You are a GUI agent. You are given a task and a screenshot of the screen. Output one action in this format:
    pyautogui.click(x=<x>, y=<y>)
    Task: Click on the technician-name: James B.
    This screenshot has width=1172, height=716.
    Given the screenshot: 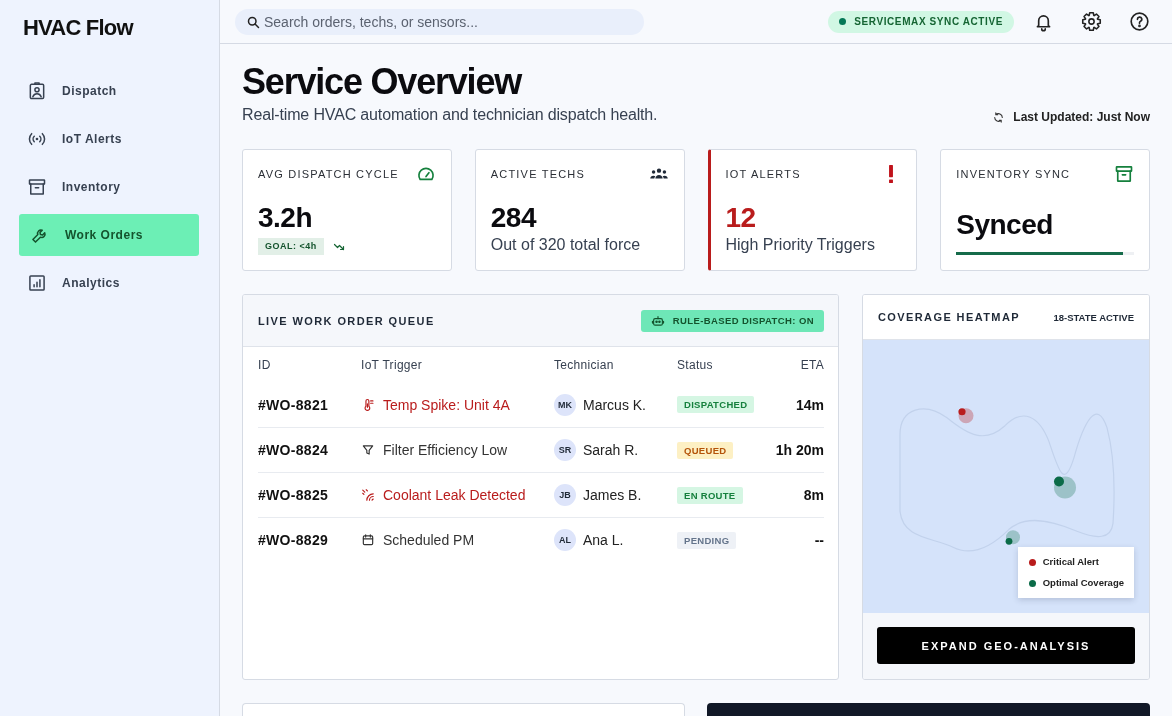 What is the action you would take?
    pyautogui.click(x=612, y=495)
    